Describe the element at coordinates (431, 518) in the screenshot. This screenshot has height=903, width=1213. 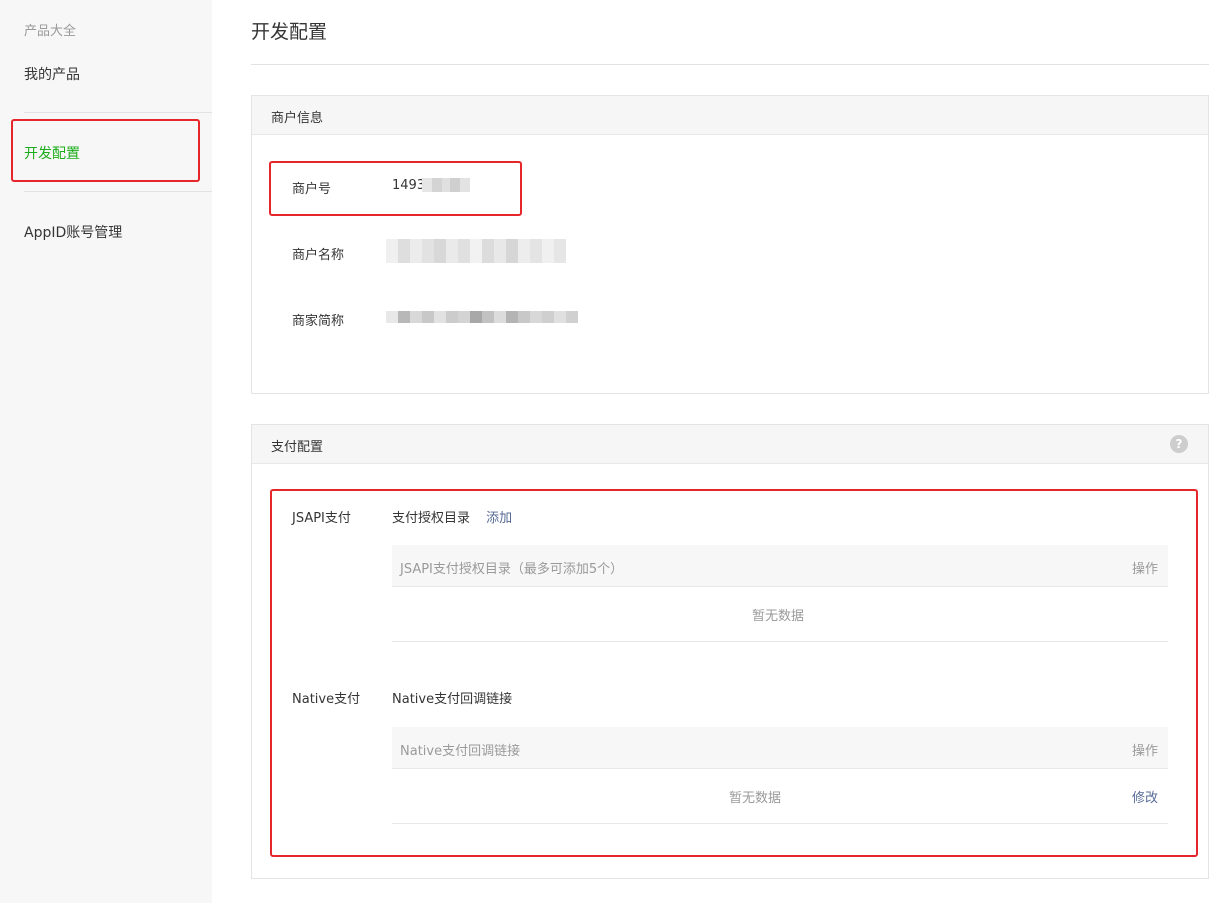
I see `jsapi-auth-dir-label: 支付授权目录` at that location.